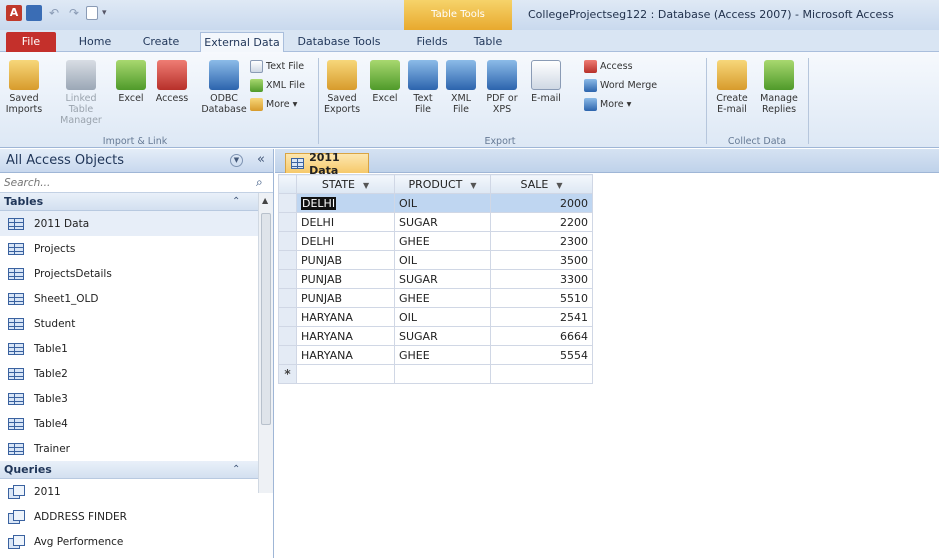 The width and height of the screenshot is (939, 558). I want to click on tab-database-tools: Database Tools, so click(339, 42).